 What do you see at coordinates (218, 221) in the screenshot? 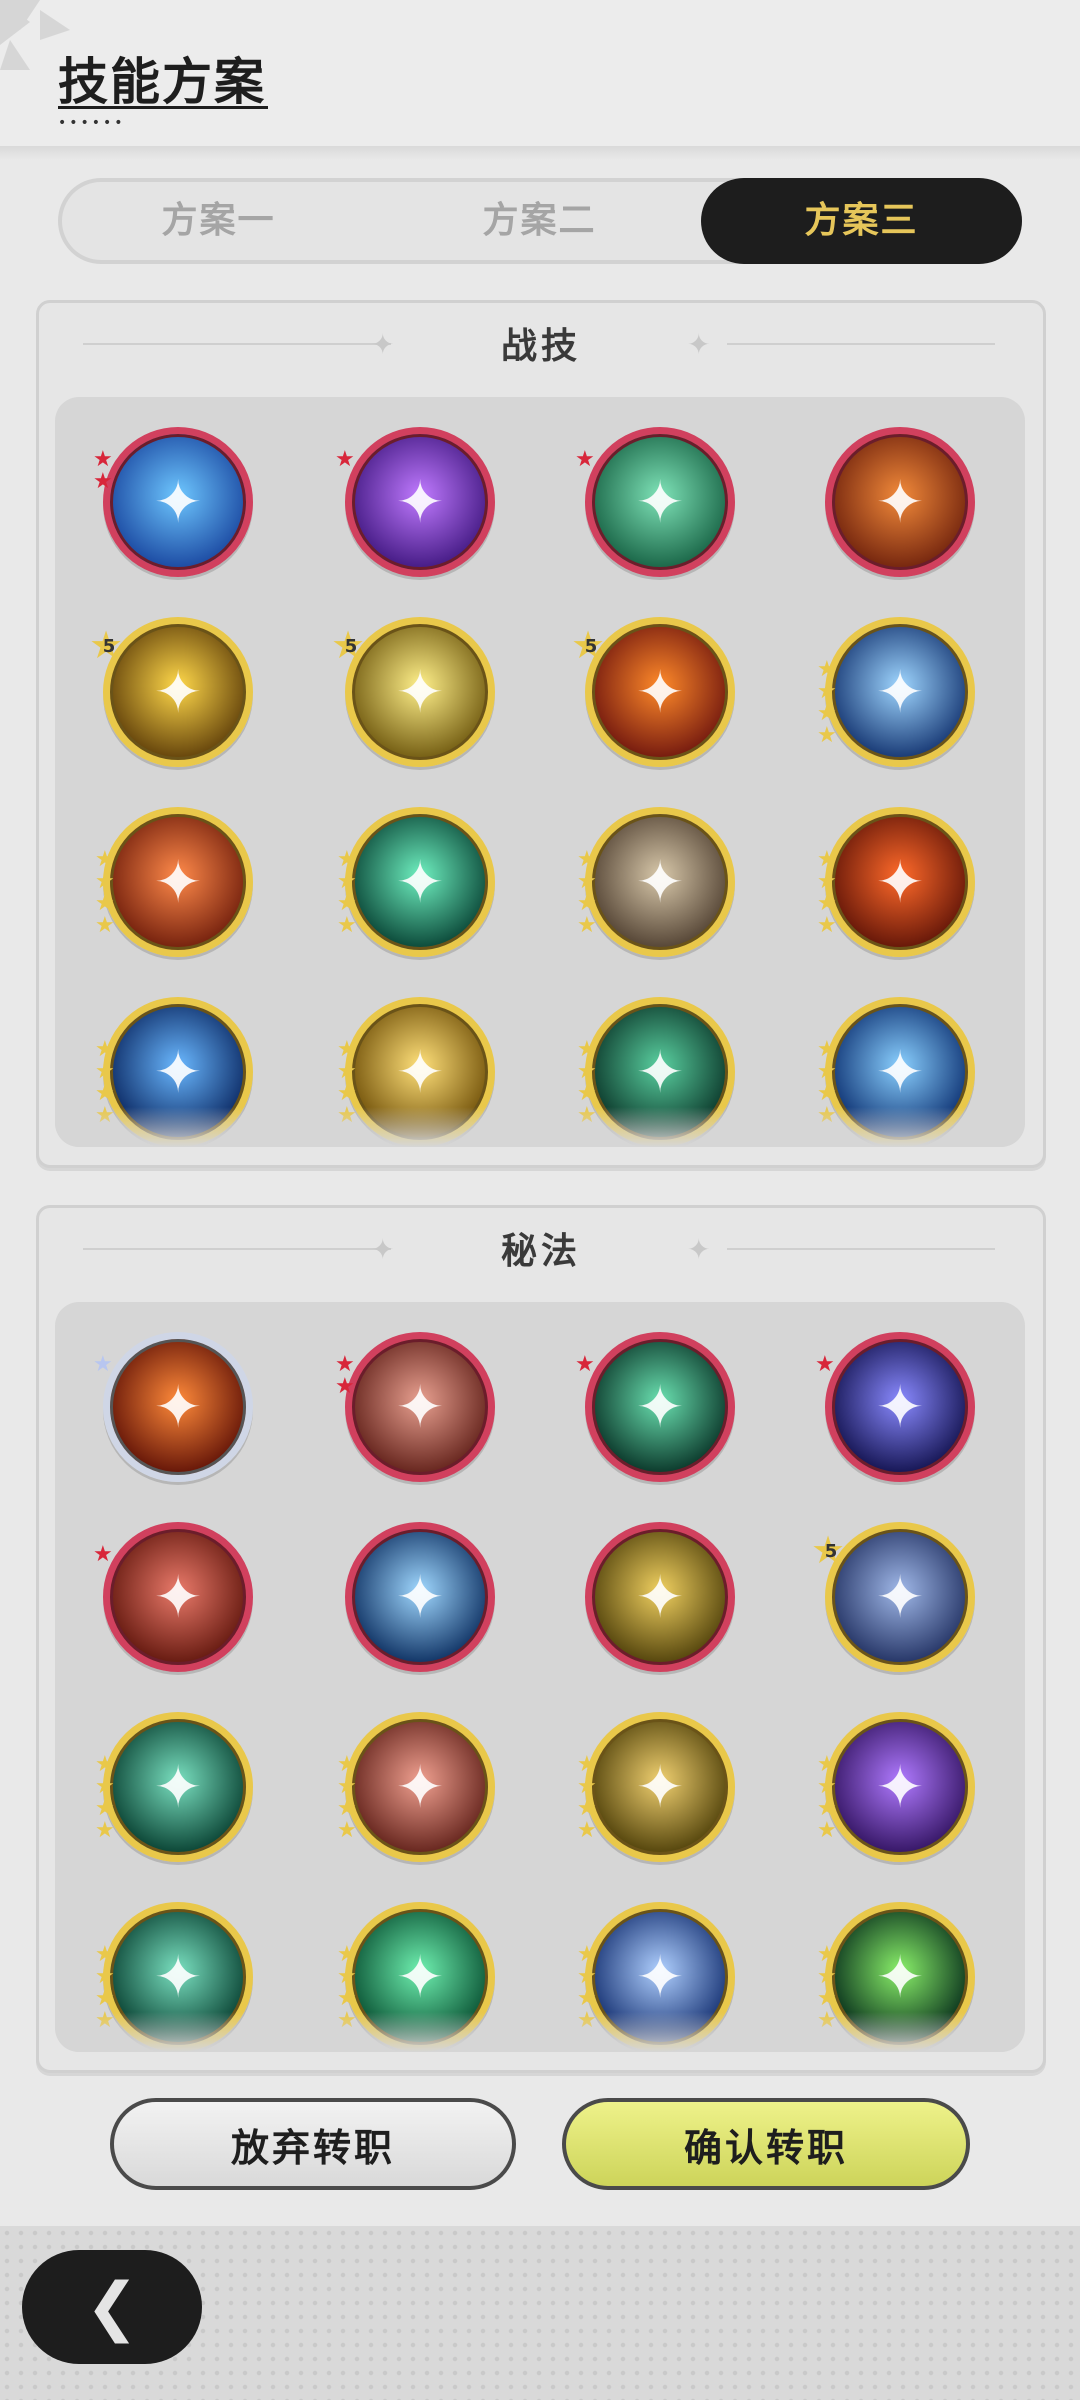
I see `tab-plan-1: 方案一` at bounding box center [218, 221].